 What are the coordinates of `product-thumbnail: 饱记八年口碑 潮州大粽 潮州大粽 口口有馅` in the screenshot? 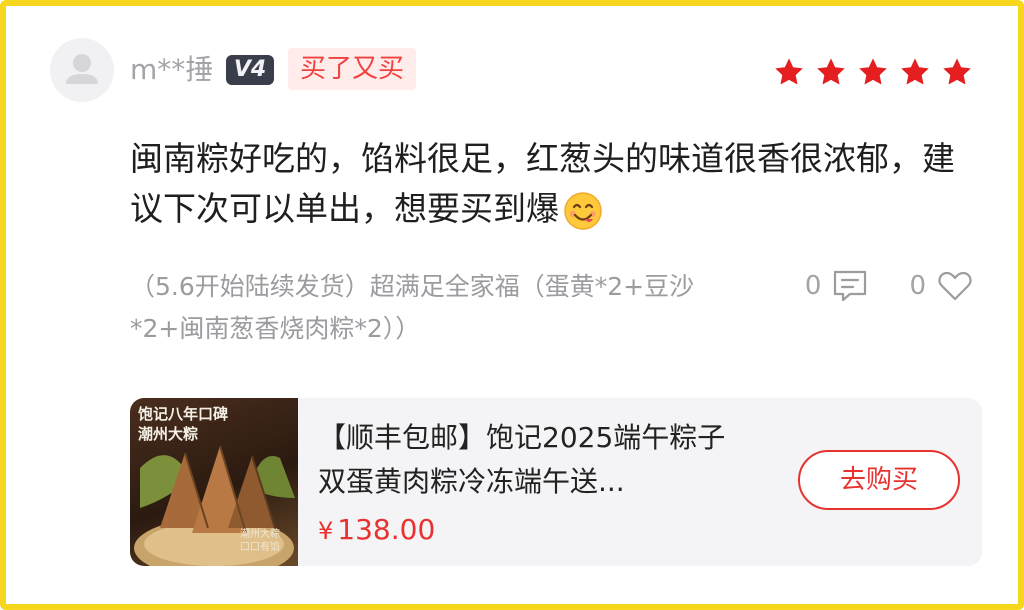 It's located at (214, 482).